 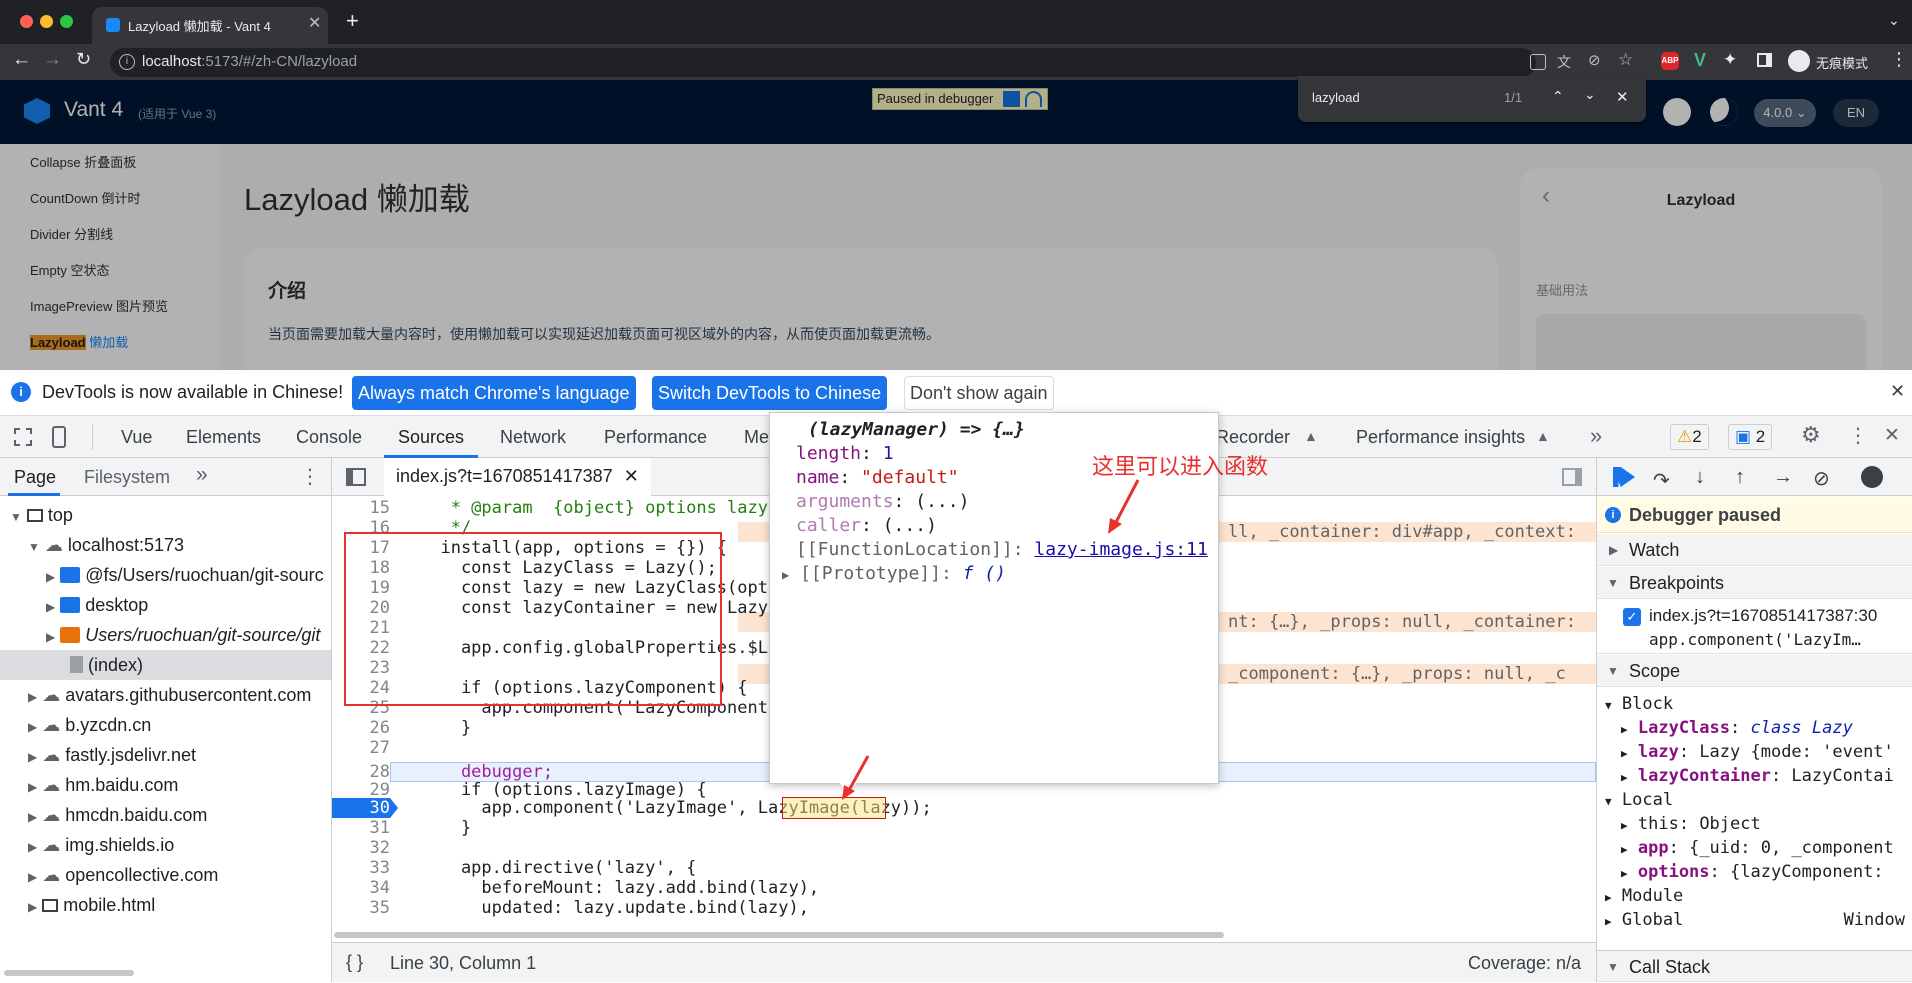 I want to click on line-number: 34, so click(x=361, y=888).